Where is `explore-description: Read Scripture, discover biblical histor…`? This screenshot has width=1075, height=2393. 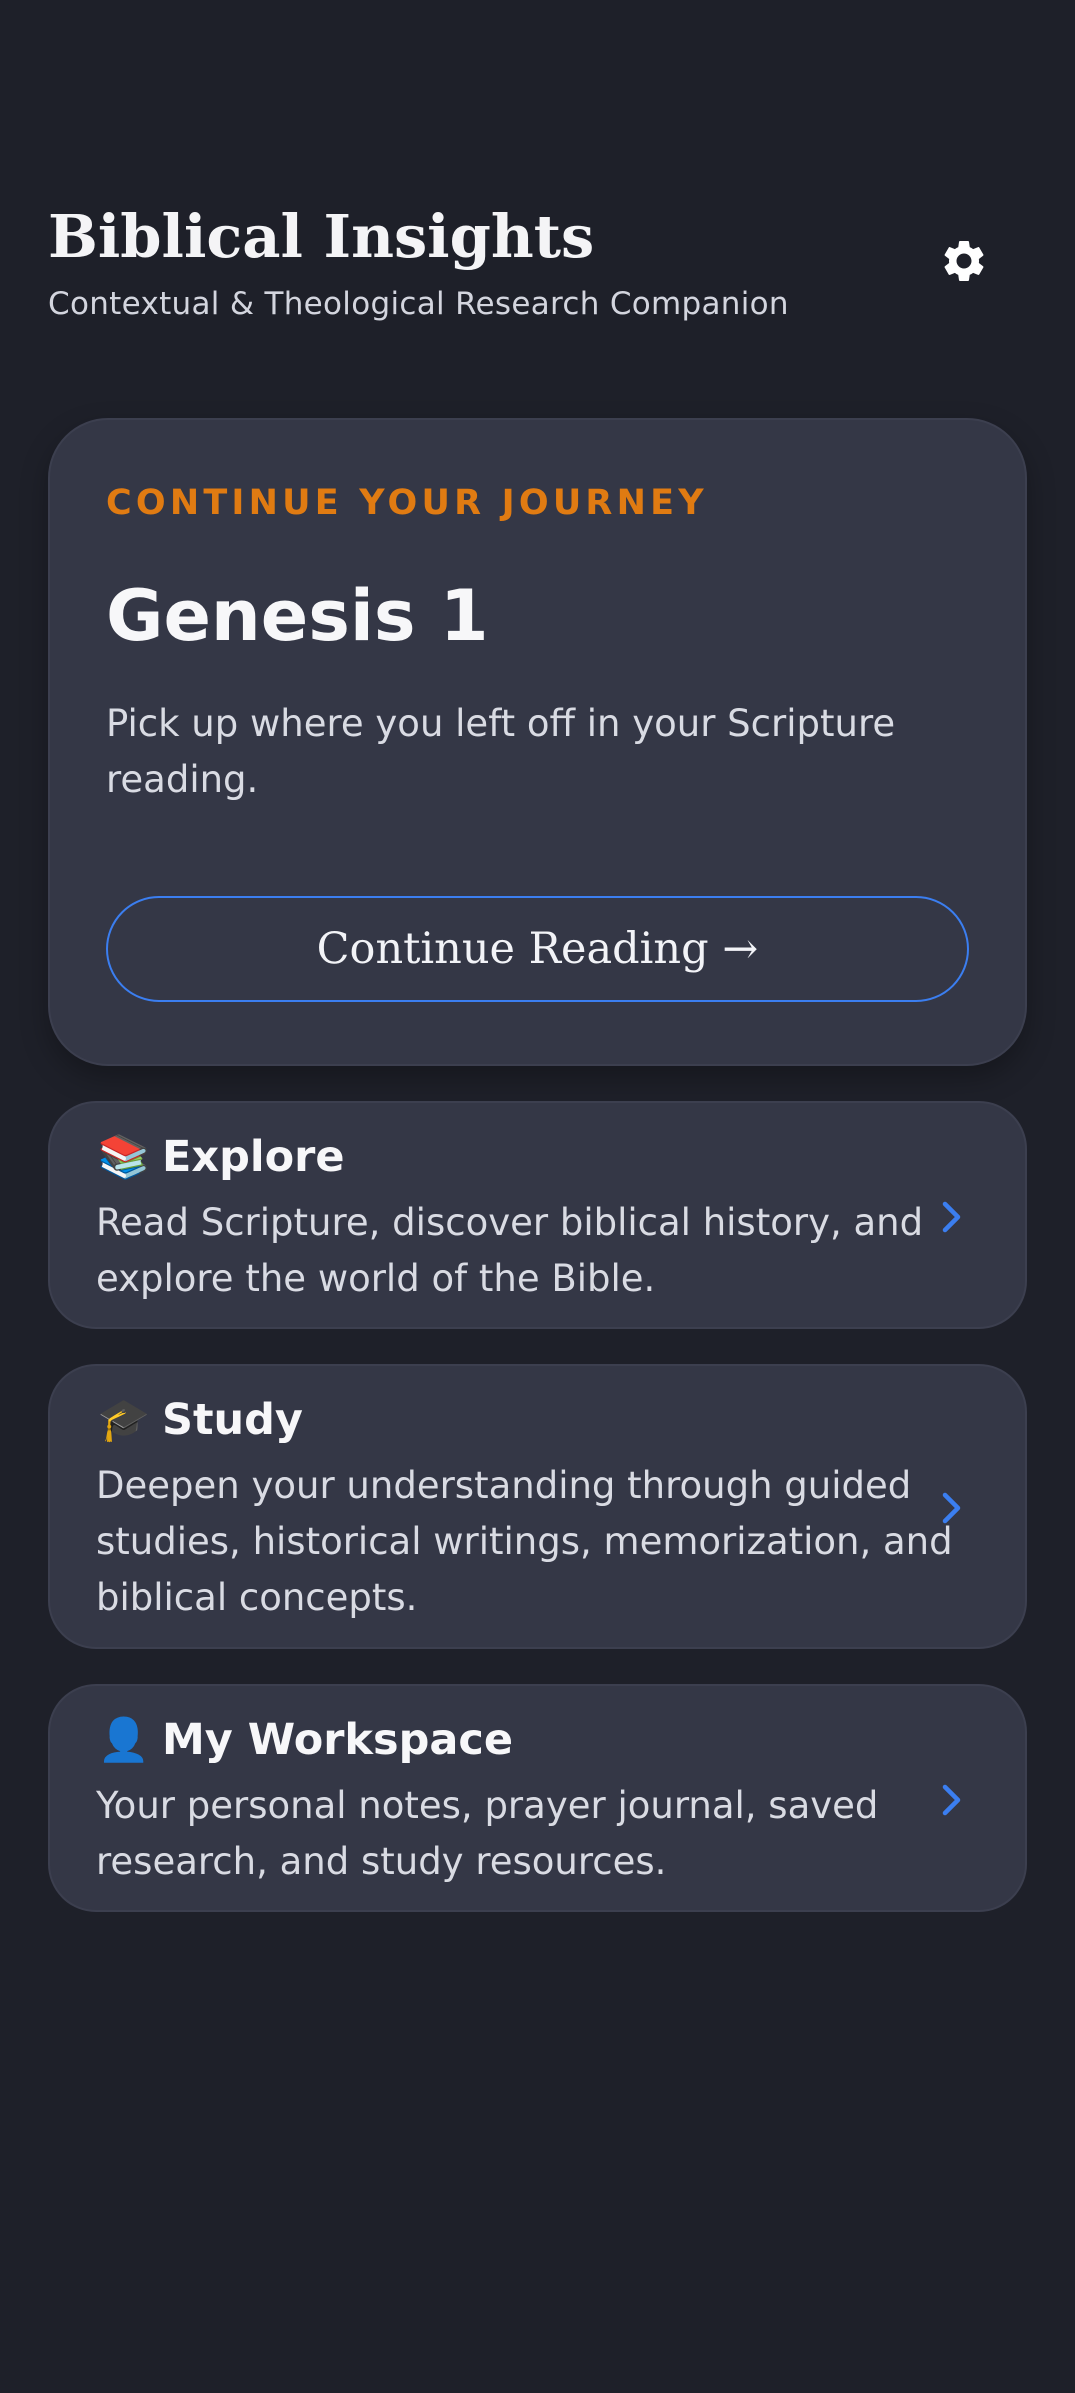 explore-description: Read Scripture, discover biblical histor… is located at coordinates (510, 1250).